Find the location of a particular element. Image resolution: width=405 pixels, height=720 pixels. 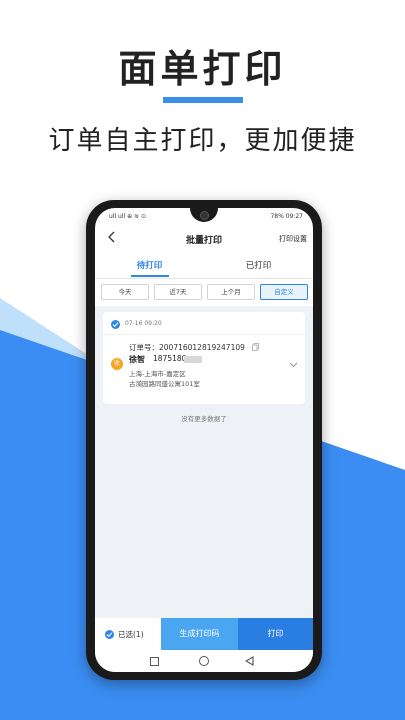

order-checkbox is located at coordinates (115, 324).